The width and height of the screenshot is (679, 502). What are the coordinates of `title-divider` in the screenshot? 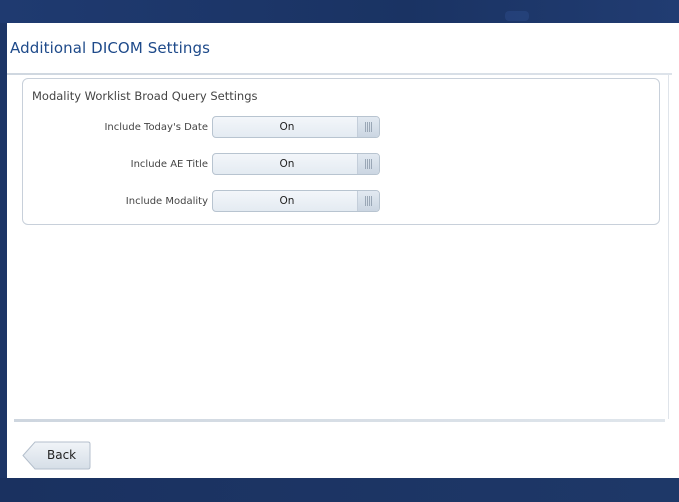 It's located at (339, 74).